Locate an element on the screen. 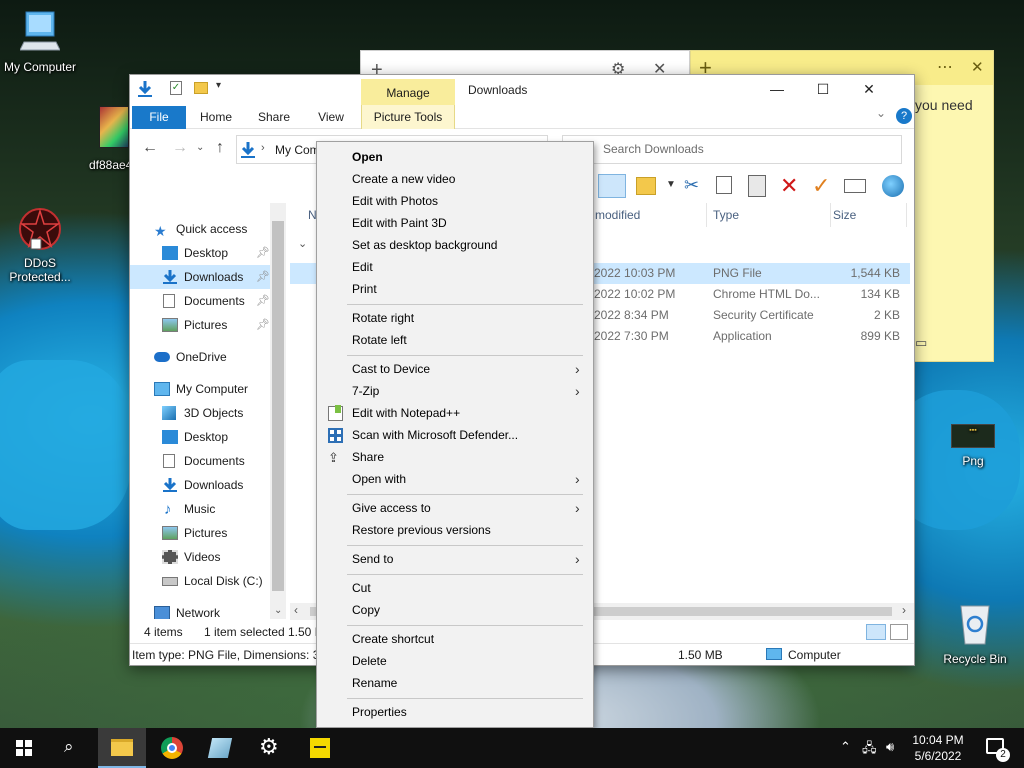 The width and height of the screenshot is (1024, 768). taskbar-notepad-app is located at coordinates (220, 748).